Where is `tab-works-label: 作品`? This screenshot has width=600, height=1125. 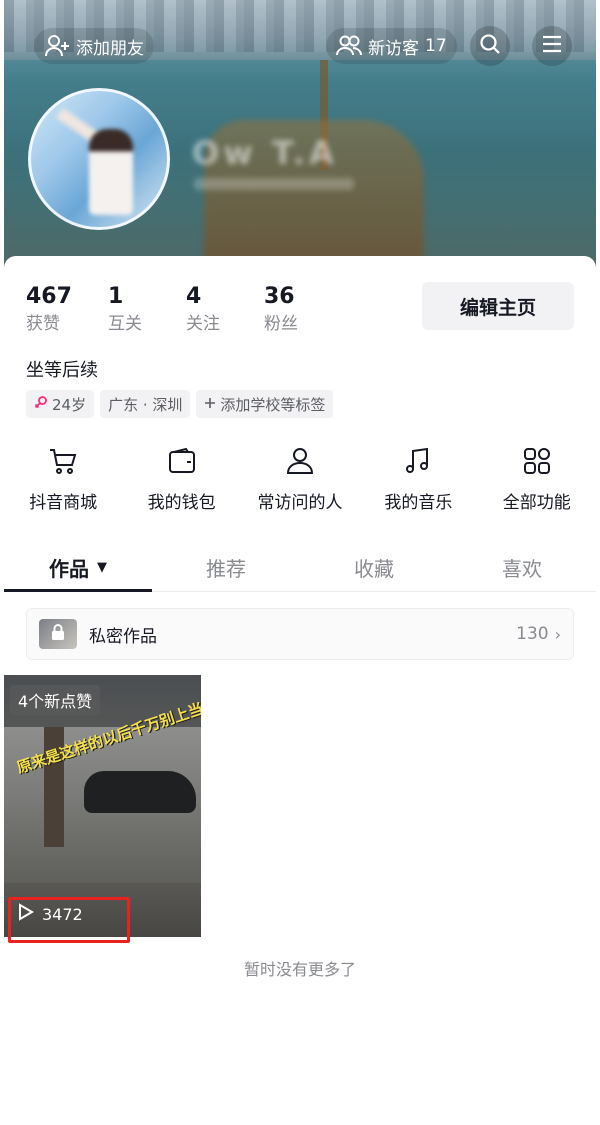
tab-works-label: 作品 is located at coordinates (69, 569).